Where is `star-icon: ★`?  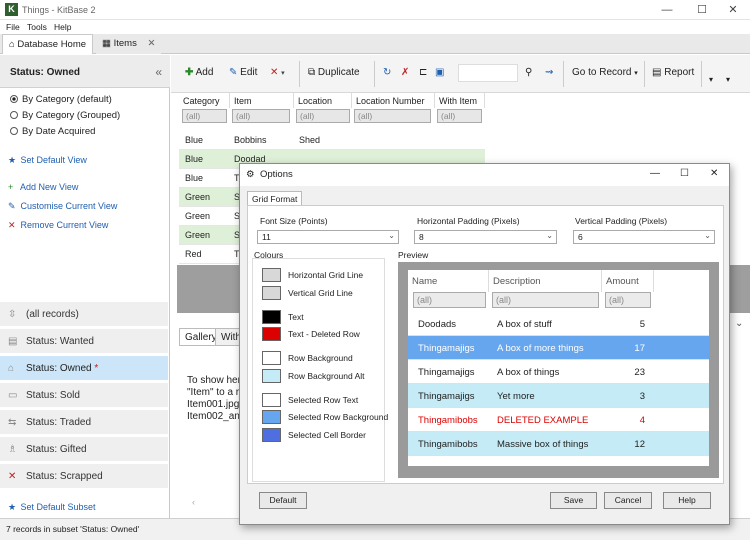
star-icon: ★ is located at coordinates (12, 160).